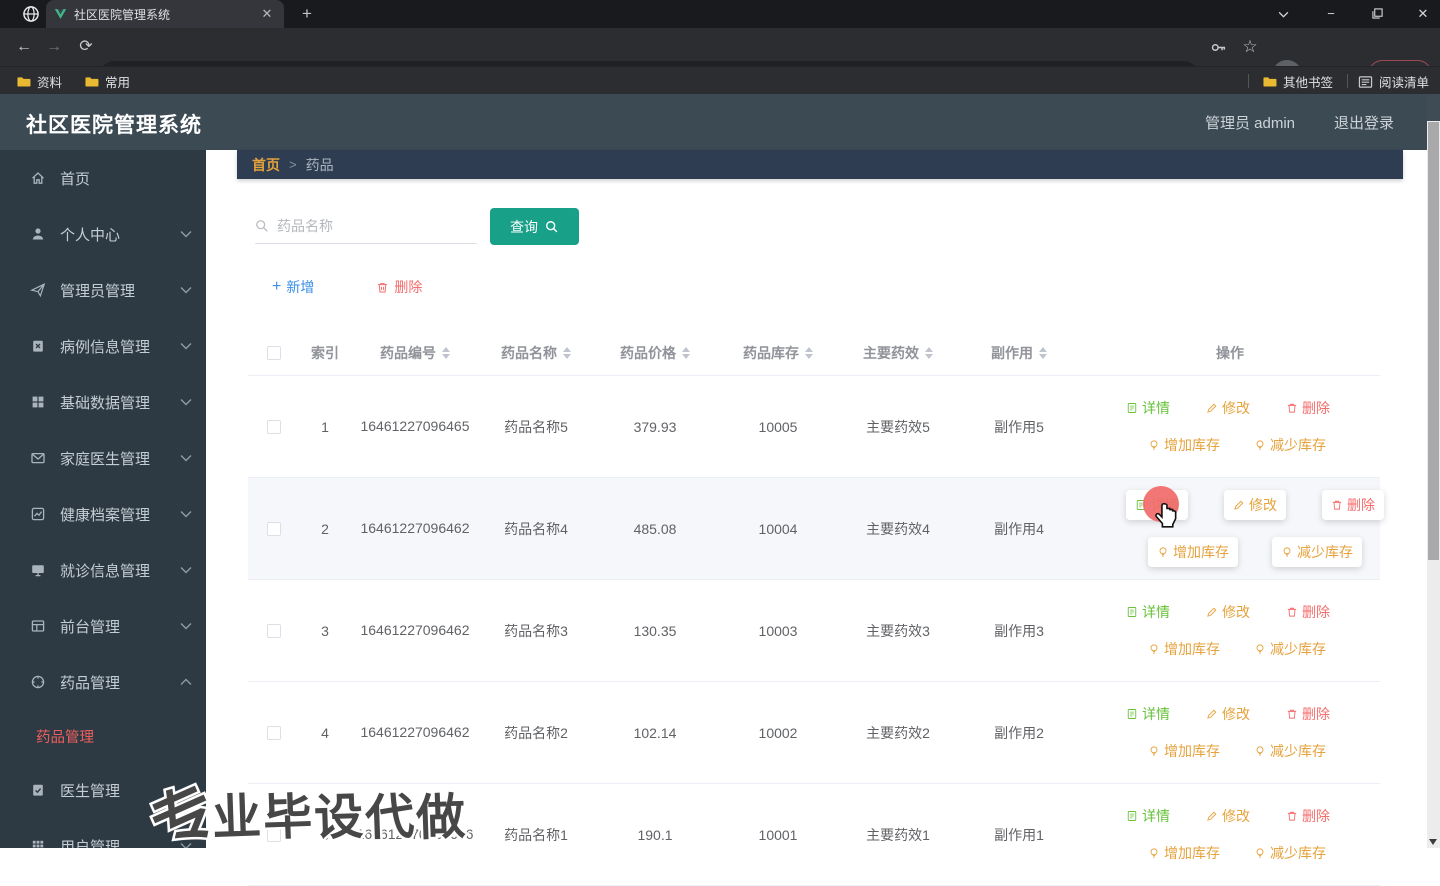 Image resolution: width=1440 pixels, height=886 pixels. Describe the element at coordinates (820, 164) in the screenshot. I see `breadcrumb: 首页 > 药品` at that location.